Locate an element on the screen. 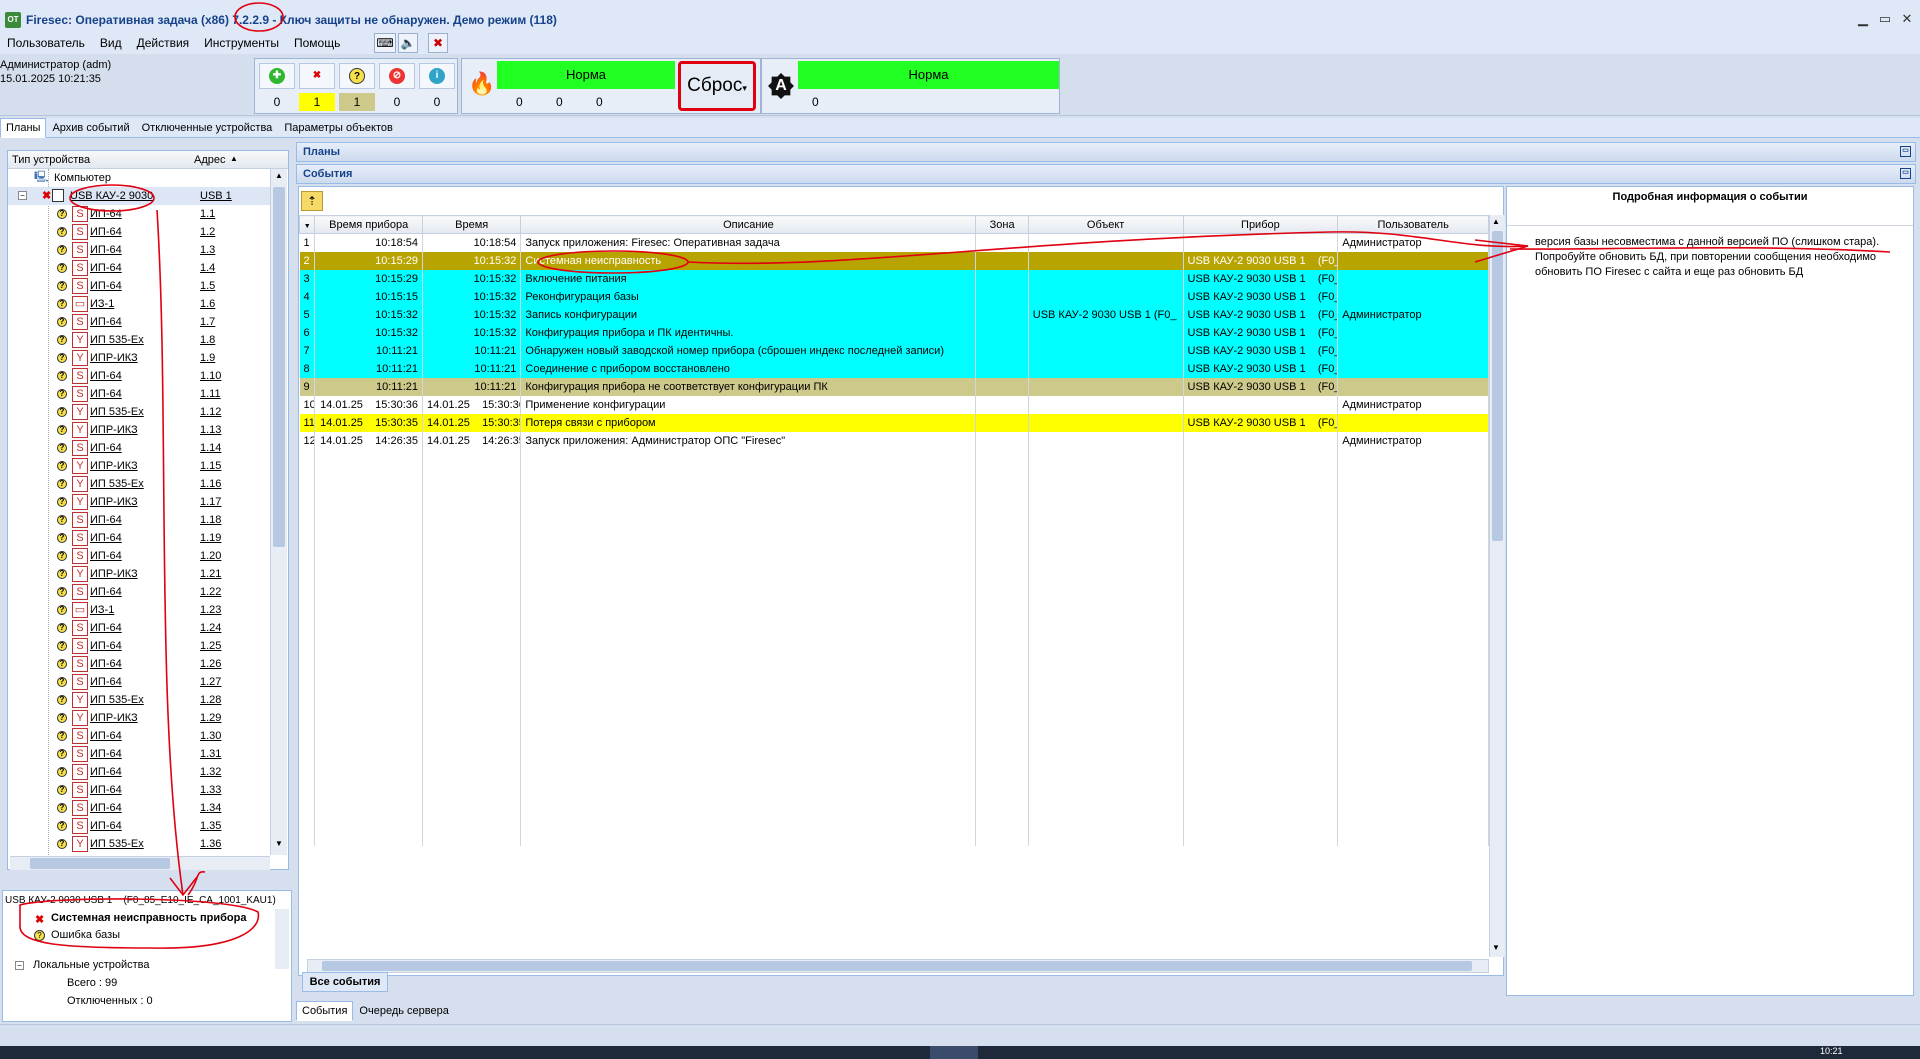 This screenshot has height=1059, width=1920. norm-filter-button: ✚ is located at coordinates (277, 76).